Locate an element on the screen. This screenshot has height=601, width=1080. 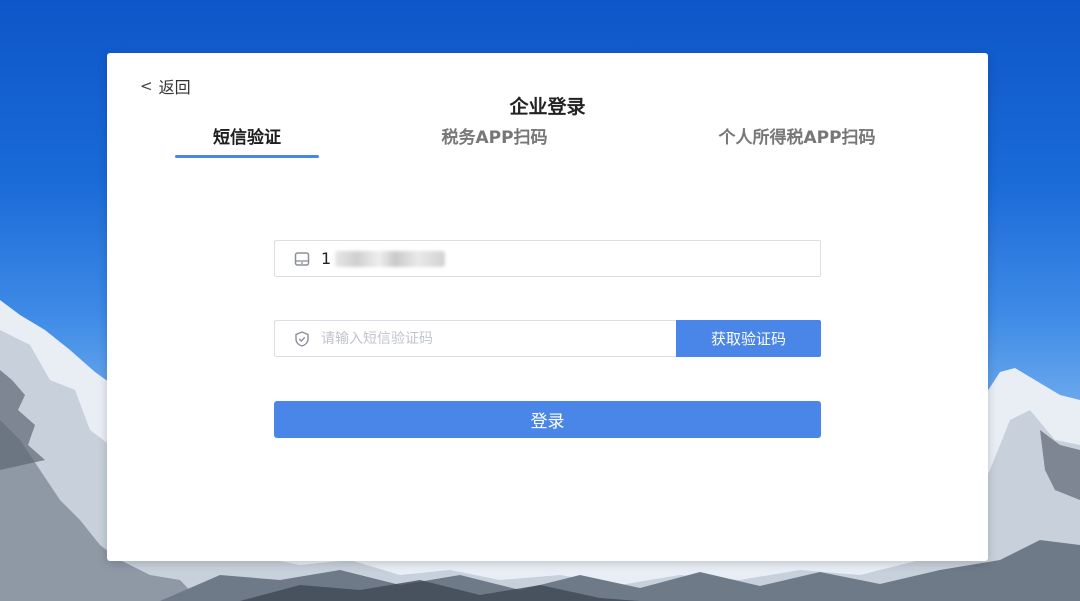
login-button: 登录 is located at coordinates (547, 419).